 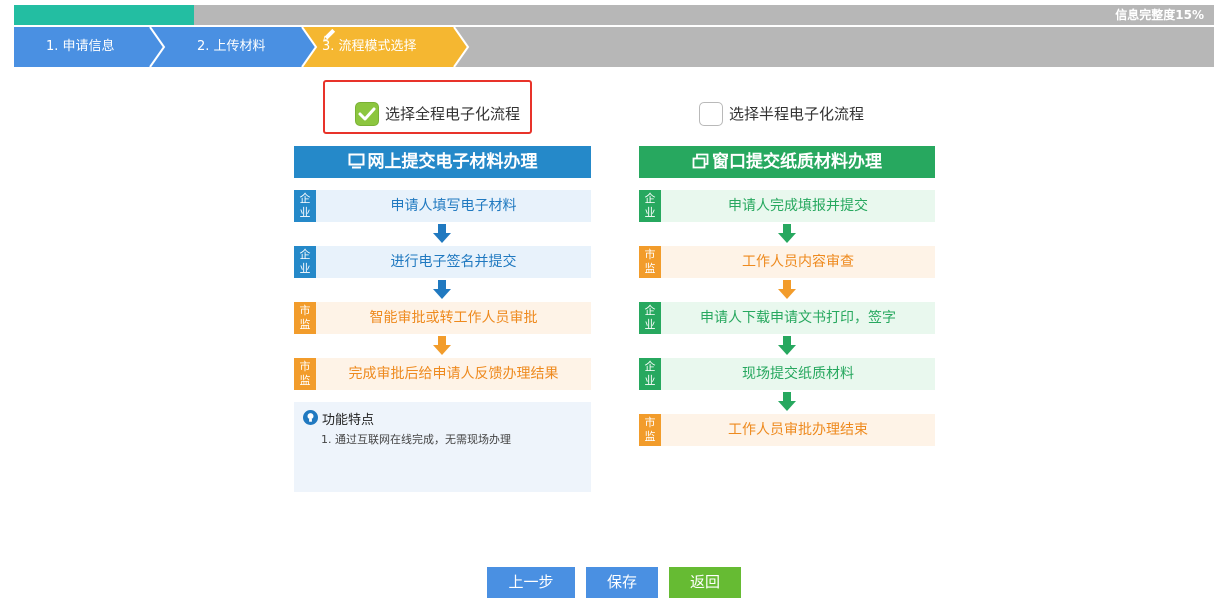 What do you see at coordinates (453, 374) in the screenshot?
I see `online-step-4-text: 完成审批后给申请人反馈办理结果` at bounding box center [453, 374].